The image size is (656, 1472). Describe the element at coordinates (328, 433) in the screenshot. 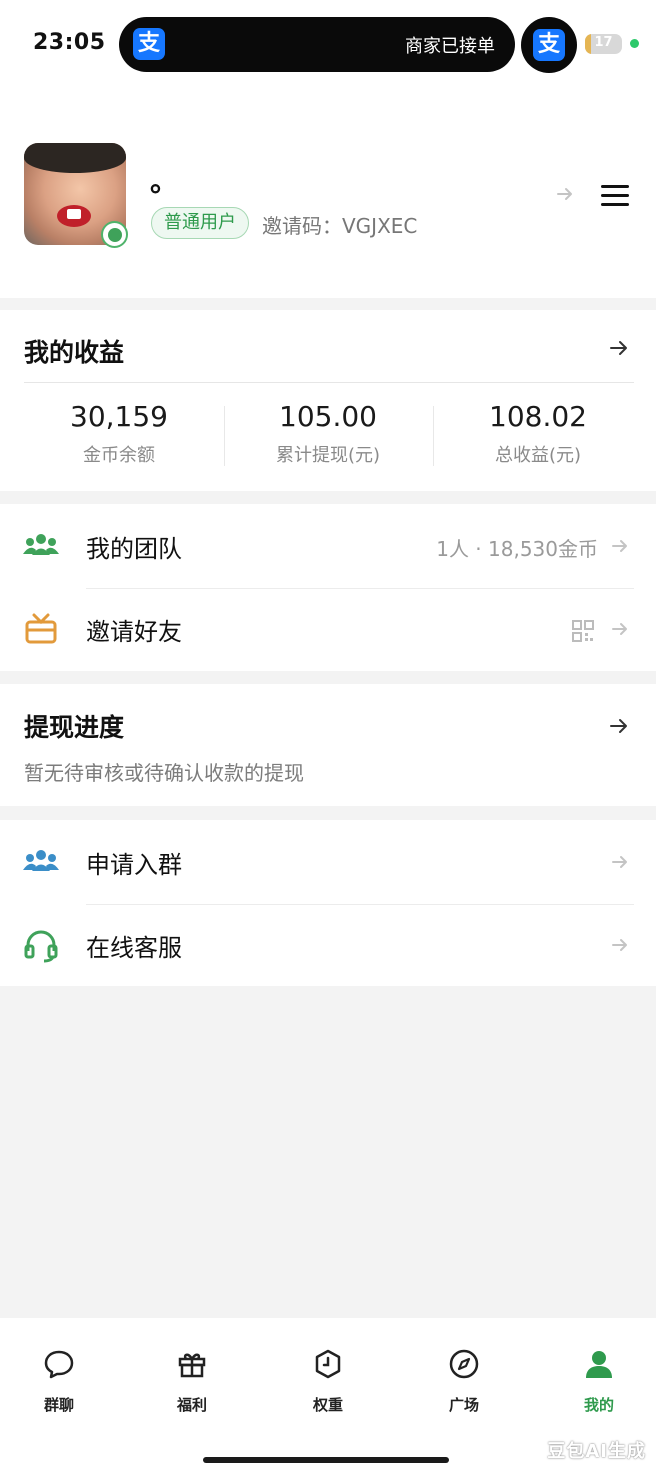

I see `stat-total-withdrawn: 105.00 累计提现(元)` at that location.